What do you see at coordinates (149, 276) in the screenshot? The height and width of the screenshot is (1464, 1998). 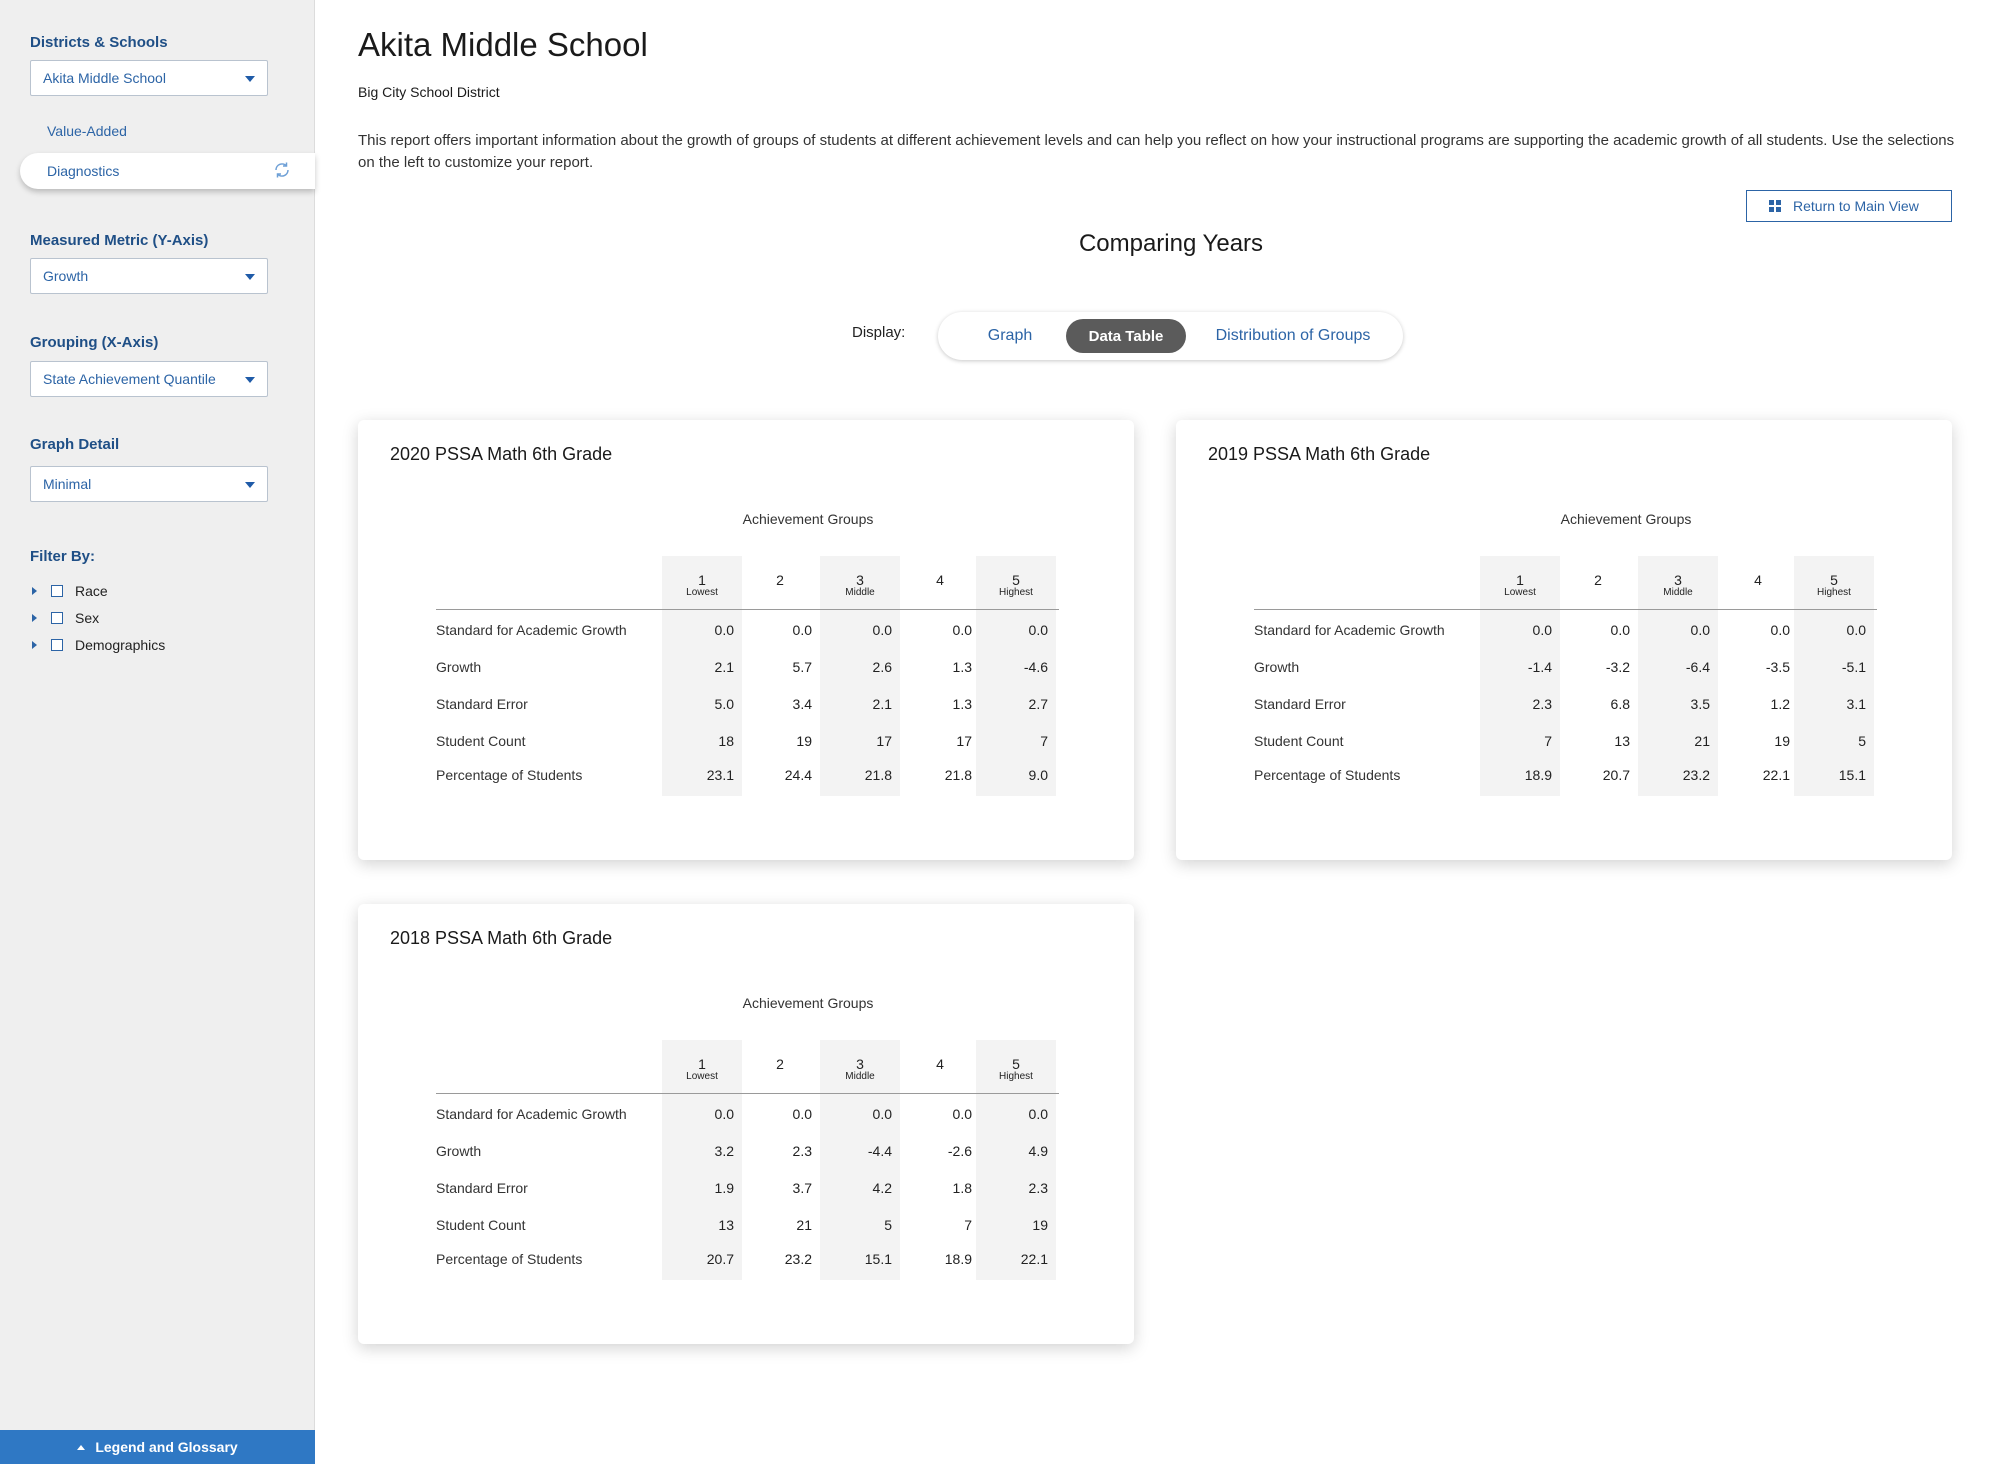 I see `metric-select: Growth` at bounding box center [149, 276].